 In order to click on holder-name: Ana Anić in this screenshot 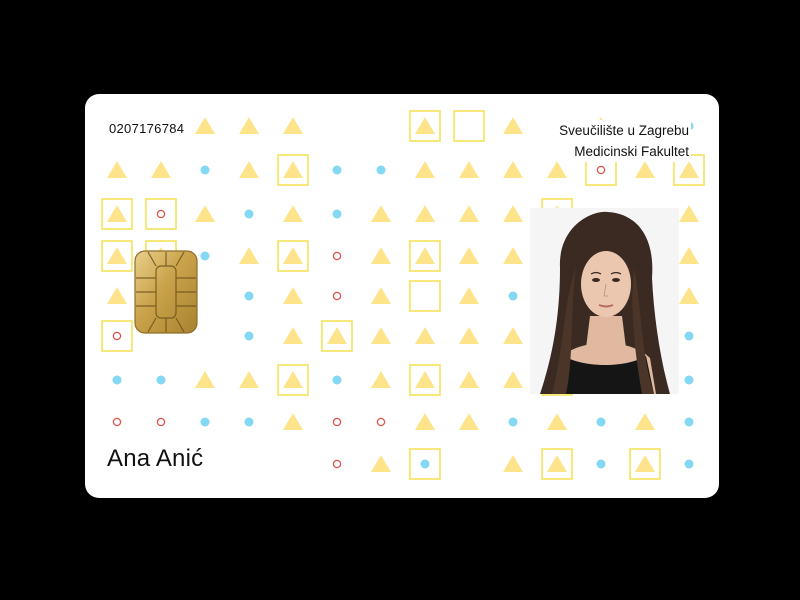, I will do `click(155, 458)`.